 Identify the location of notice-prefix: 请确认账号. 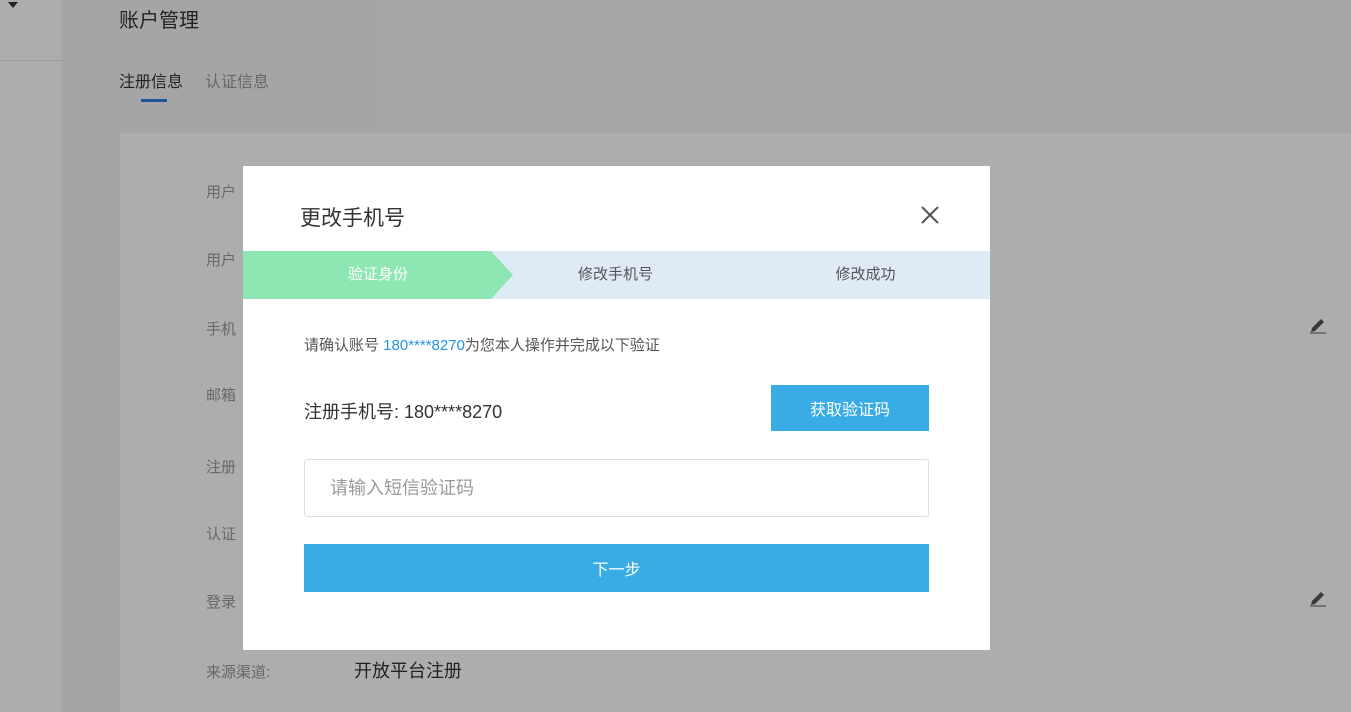
(344, 345).